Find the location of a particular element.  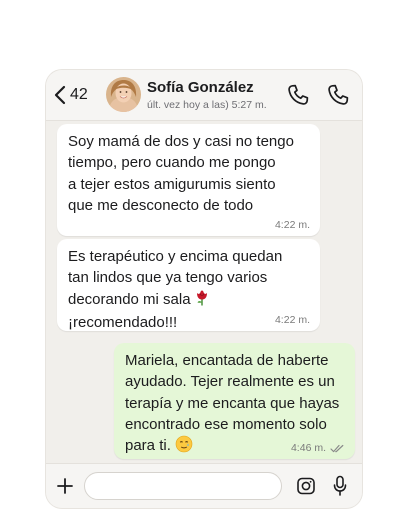

message-time: 4:46 m. is located at coordinates (318, 448).